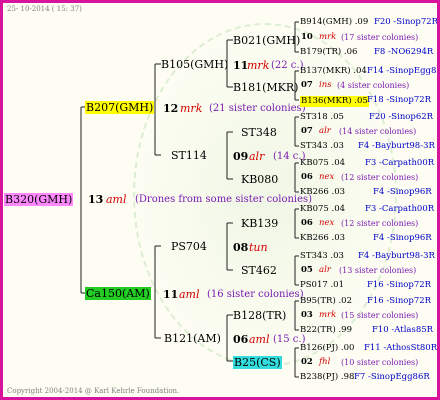 The height and width of the screenshot is (400, 440). I want to click on gen1-desc-b207: (21 sister colonies), so click(257, 108).